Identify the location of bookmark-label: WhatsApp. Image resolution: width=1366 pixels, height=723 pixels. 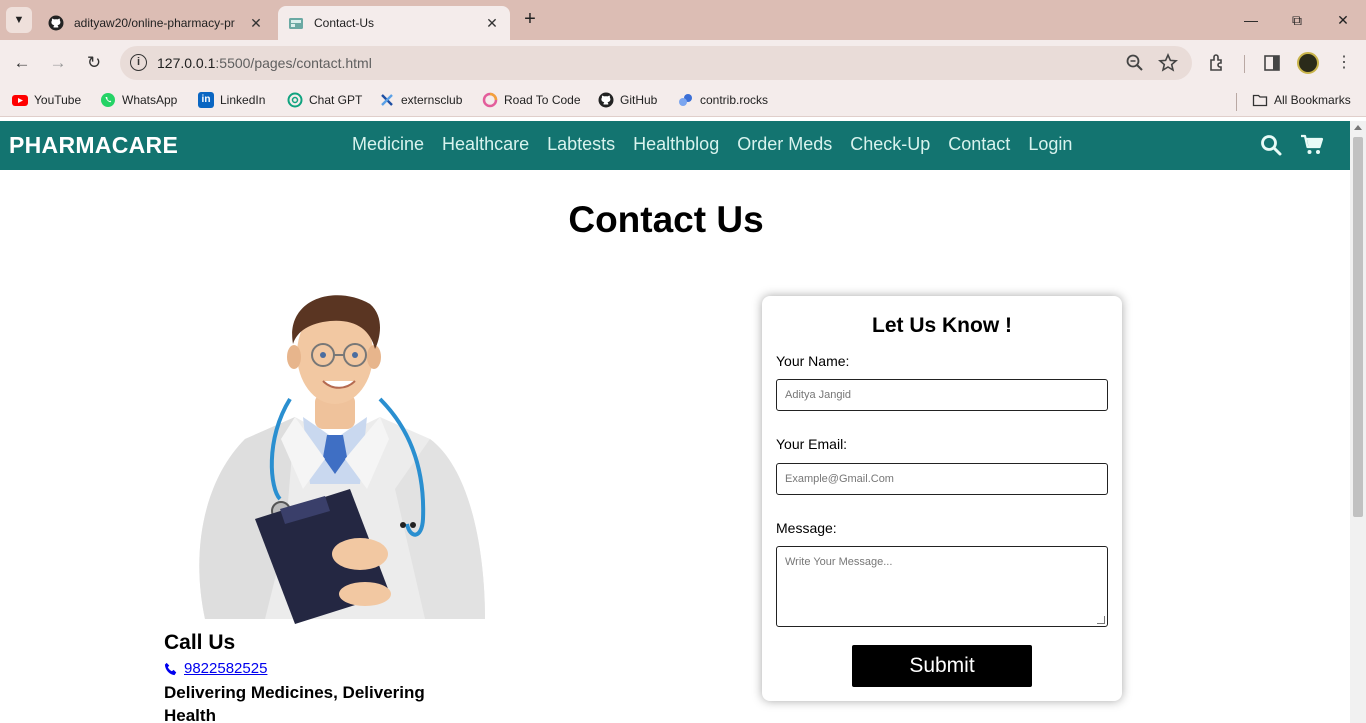
(150, 100).